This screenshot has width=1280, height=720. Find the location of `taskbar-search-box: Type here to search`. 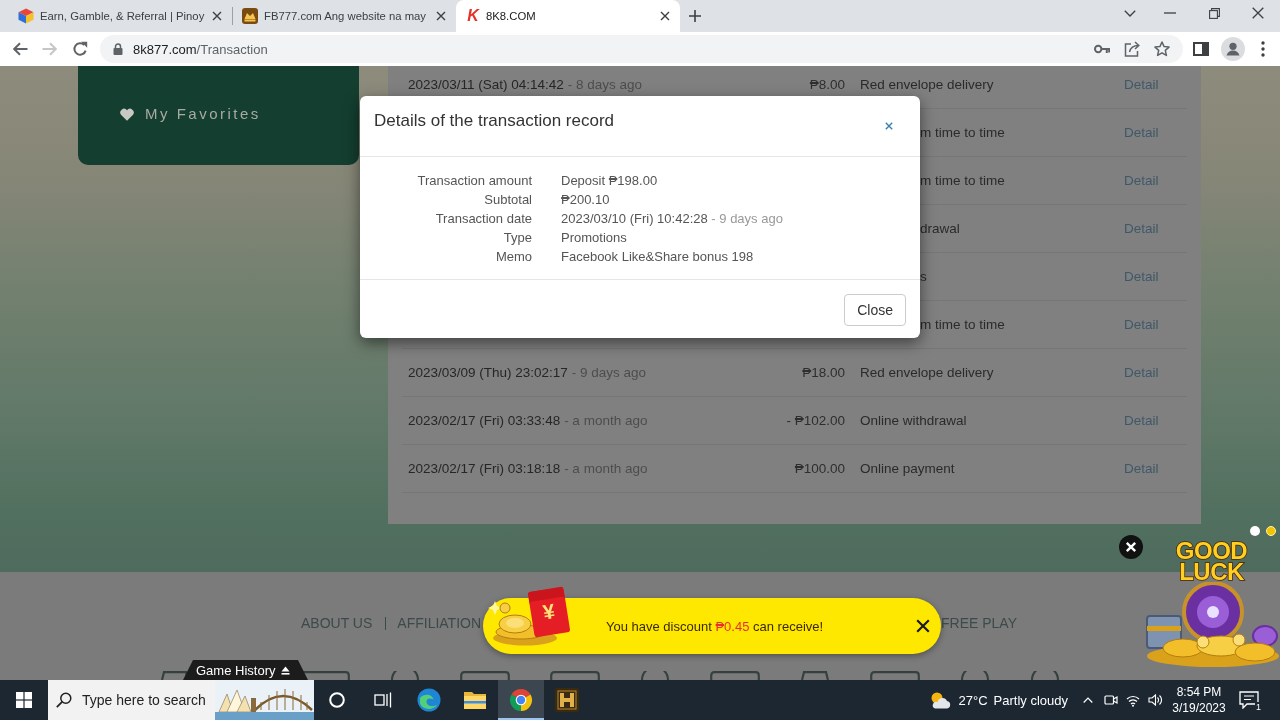

taskbar-search-box: Type here to search is located at coordinates (181, 700).